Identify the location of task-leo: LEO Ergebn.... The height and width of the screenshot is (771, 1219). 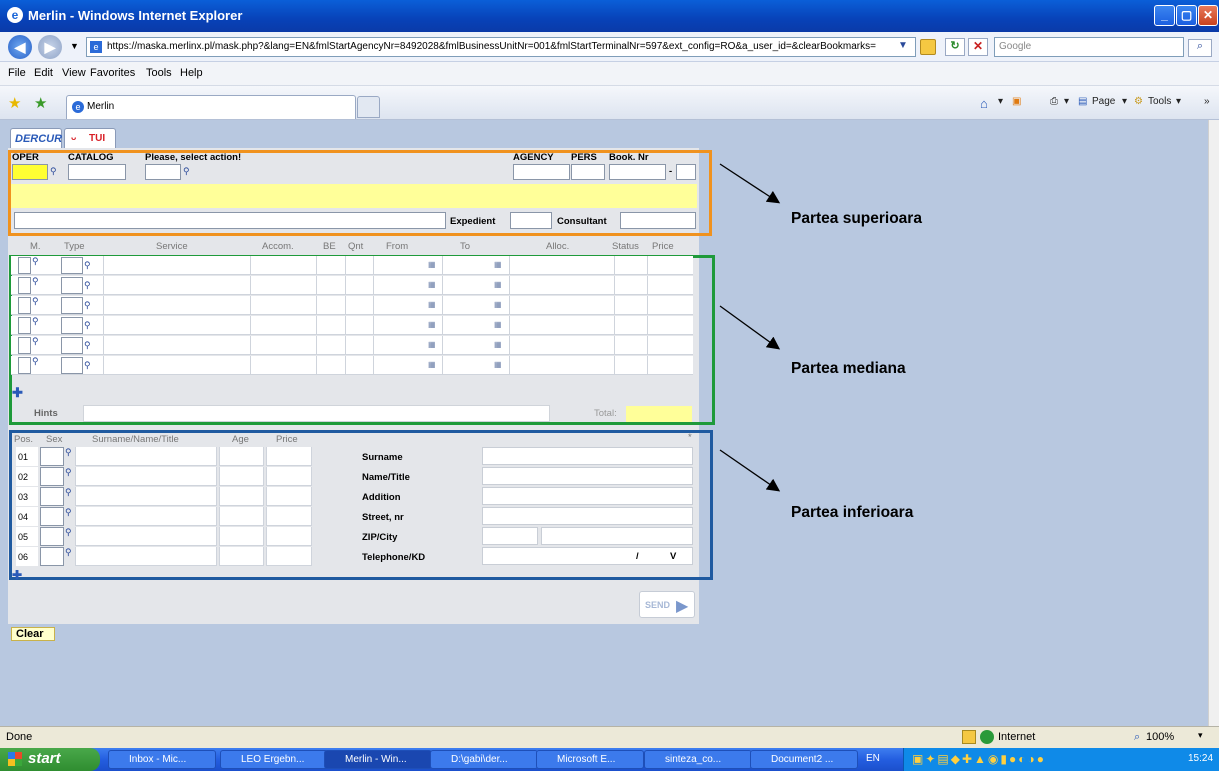
(274, 759).